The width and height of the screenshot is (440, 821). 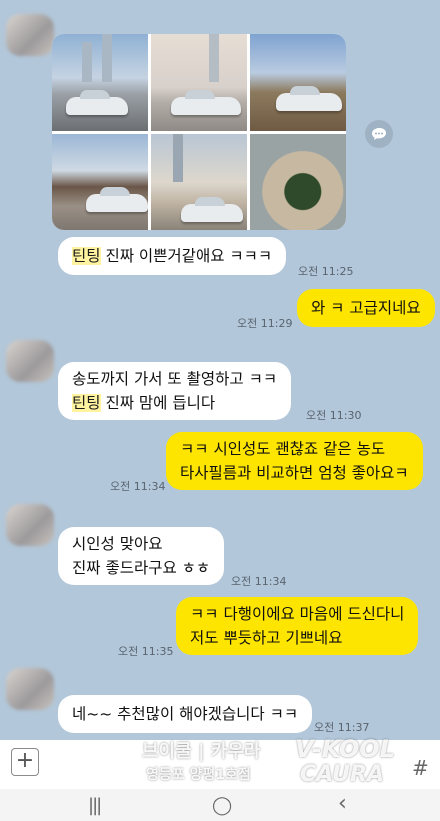 I want to click on message-line: 진짜 좋드라구요 ㅎㅎ, so click(x=141, y=568).